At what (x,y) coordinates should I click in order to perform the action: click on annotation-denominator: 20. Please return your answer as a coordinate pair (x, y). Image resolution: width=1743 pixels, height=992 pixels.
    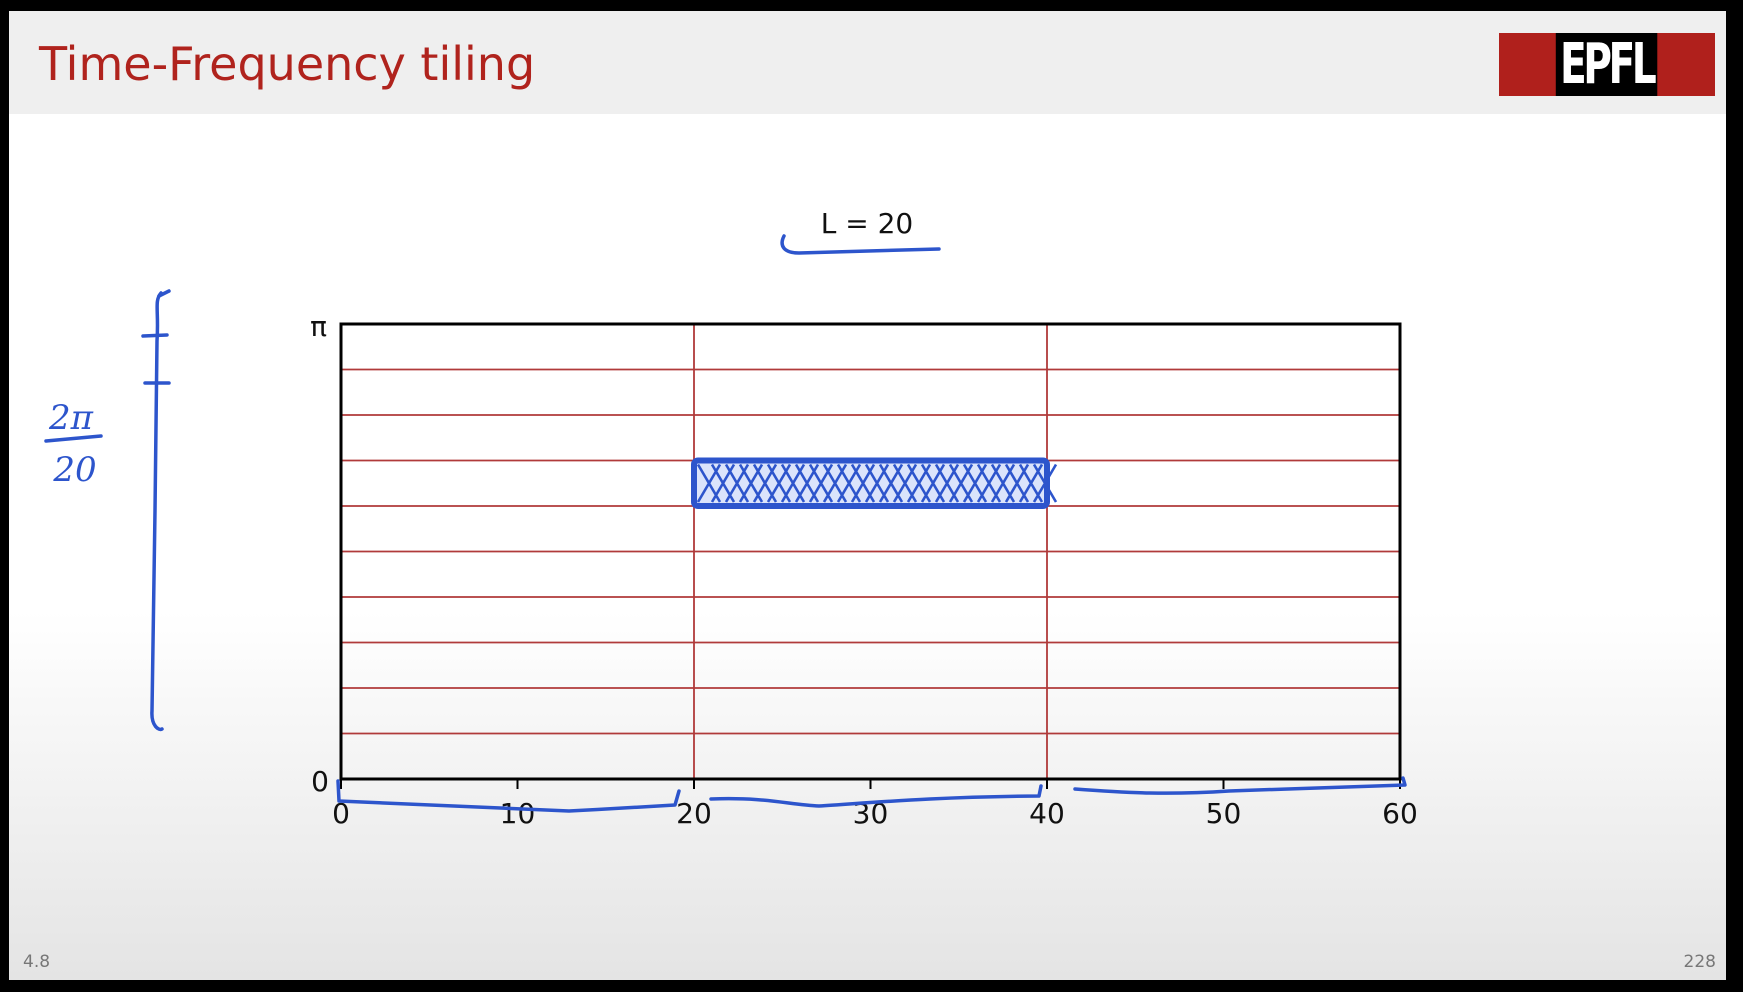
    Looking at the image, I should click on (74, 470).